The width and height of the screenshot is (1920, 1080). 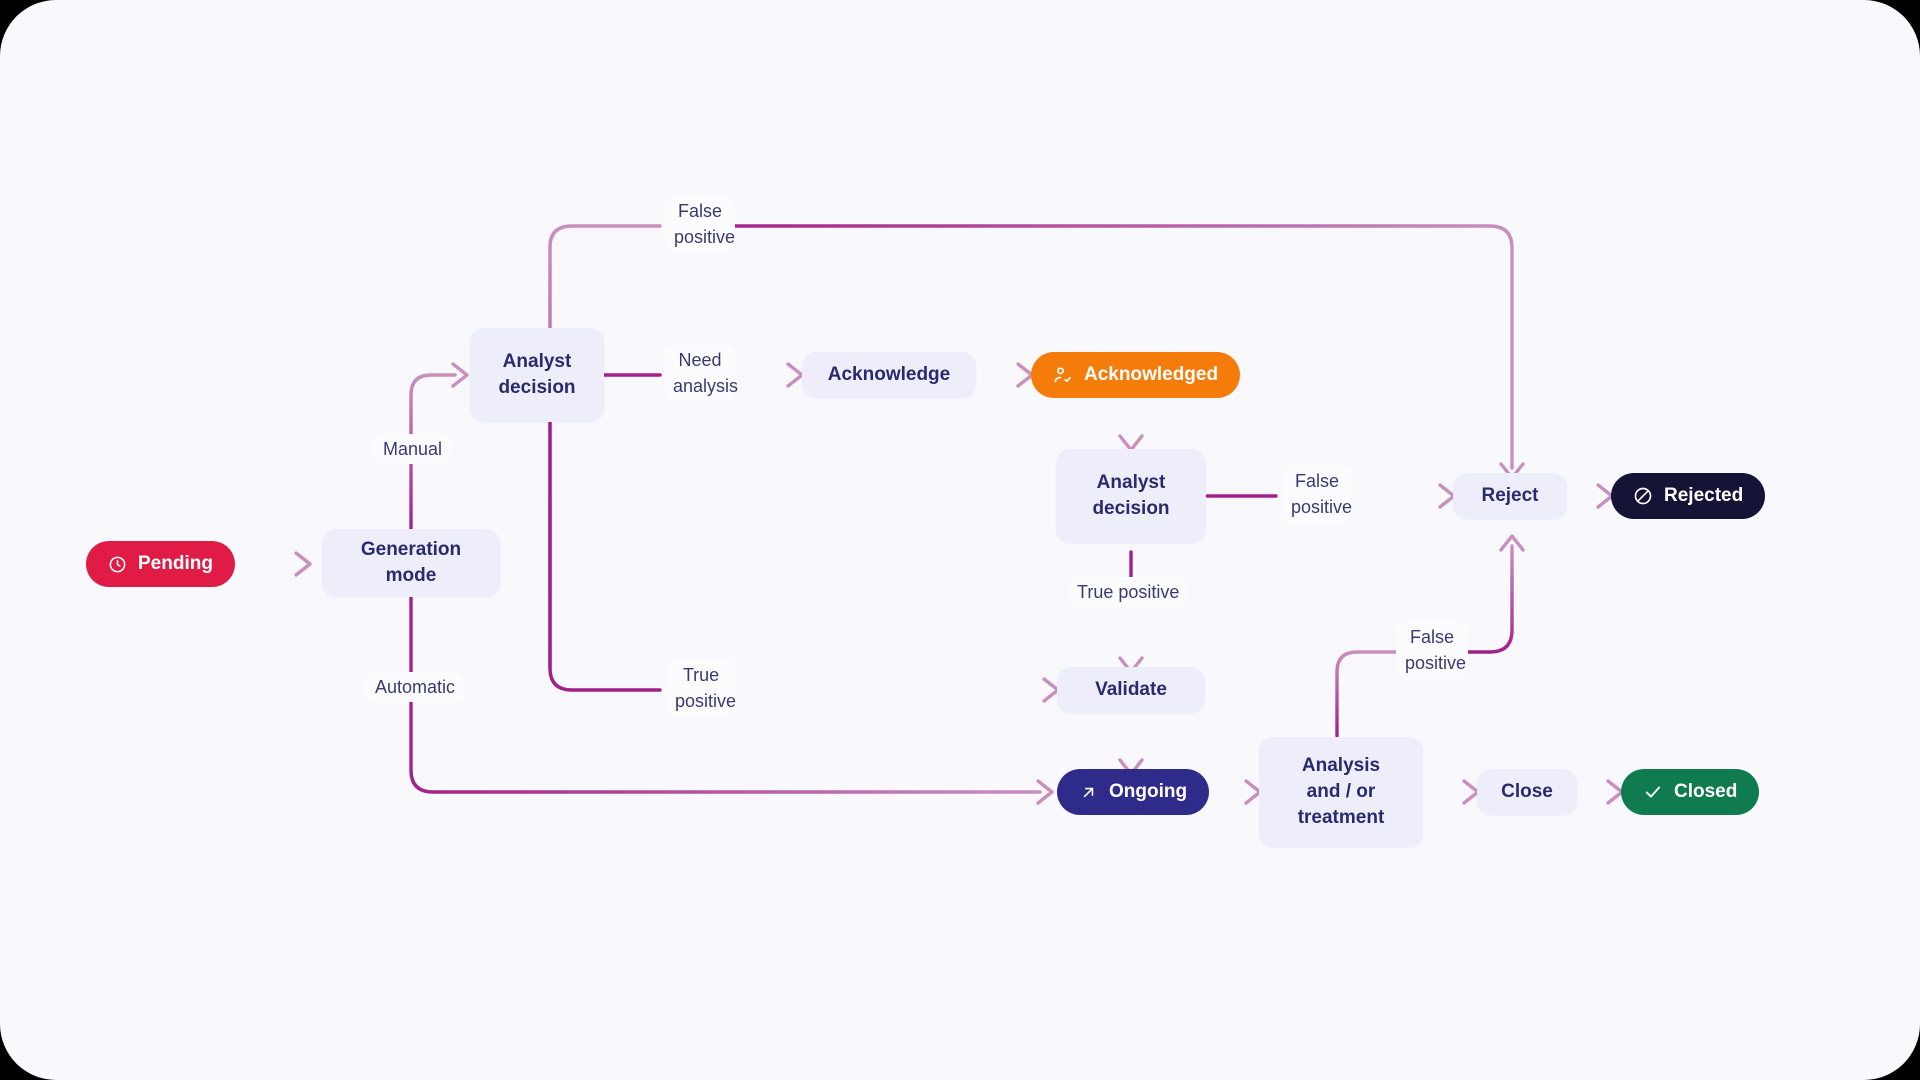 What do you see at coordinates (1432, 650) in the screenshot?
I see `edge-label-false-positive-low: False positive` at bounding box center [1432, 650].